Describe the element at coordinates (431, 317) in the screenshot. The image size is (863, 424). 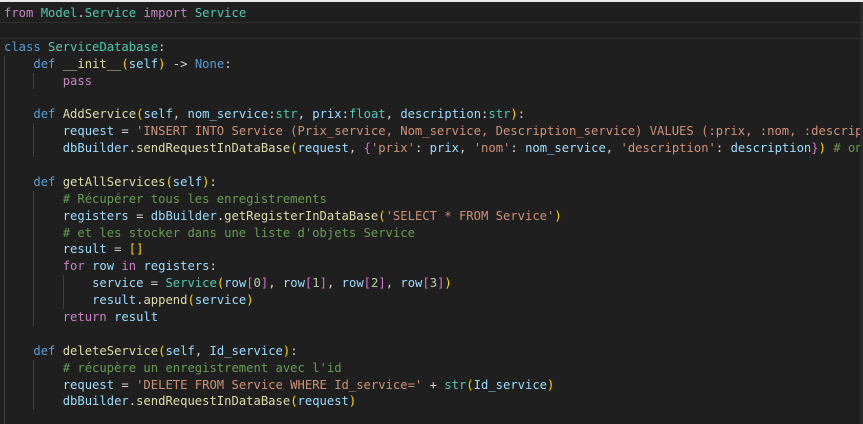
I see `code-line: return result` at that location.